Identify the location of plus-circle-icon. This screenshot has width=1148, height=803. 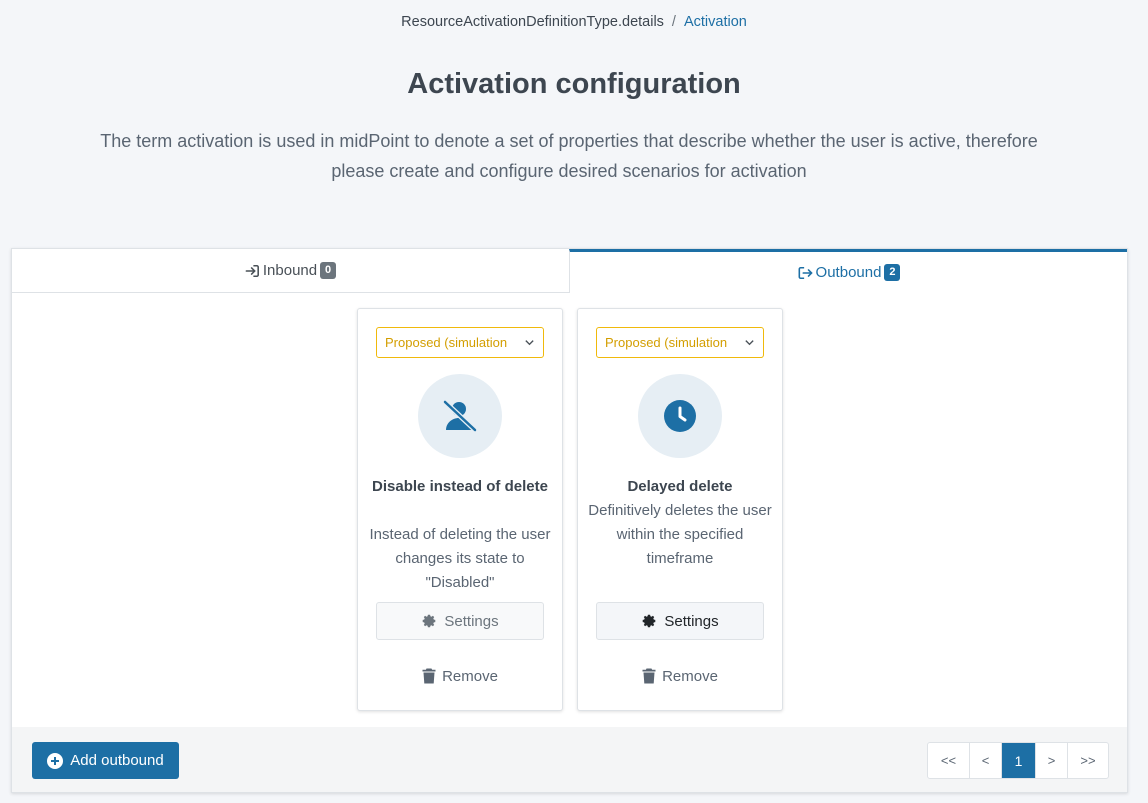
(58, 760).